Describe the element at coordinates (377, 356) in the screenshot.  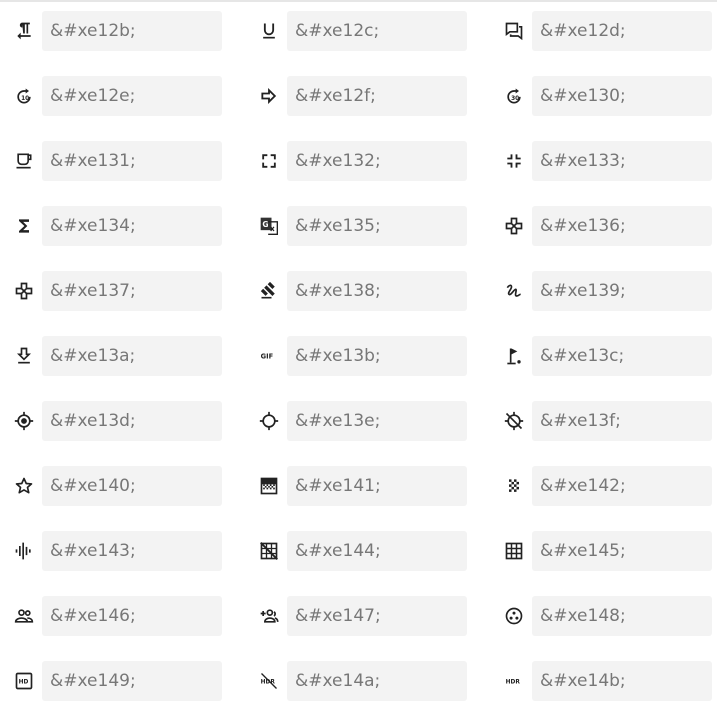
I see `glyph-code-field: &#xe13b;` at that location.